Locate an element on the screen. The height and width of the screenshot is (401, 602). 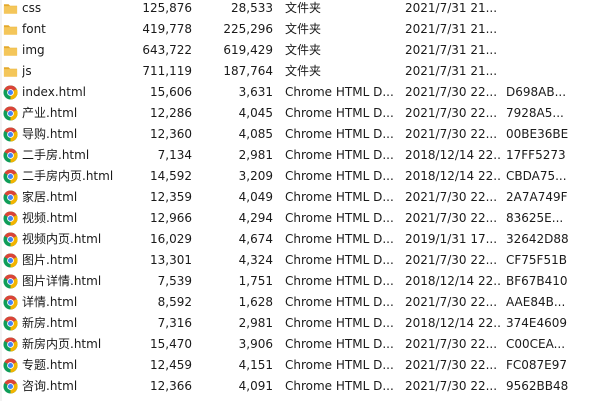
folder-icon is located at coordinates (10, 8).